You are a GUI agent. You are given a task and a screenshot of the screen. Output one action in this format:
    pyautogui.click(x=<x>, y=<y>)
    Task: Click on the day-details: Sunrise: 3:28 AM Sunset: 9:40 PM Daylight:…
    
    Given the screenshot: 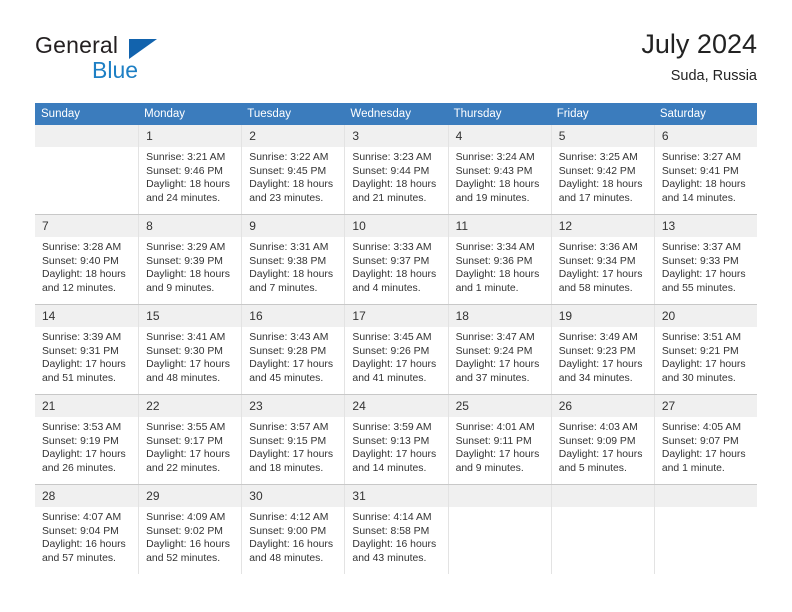 What is the action you would take?
    pyautogui.click(x=86, y=266)
    